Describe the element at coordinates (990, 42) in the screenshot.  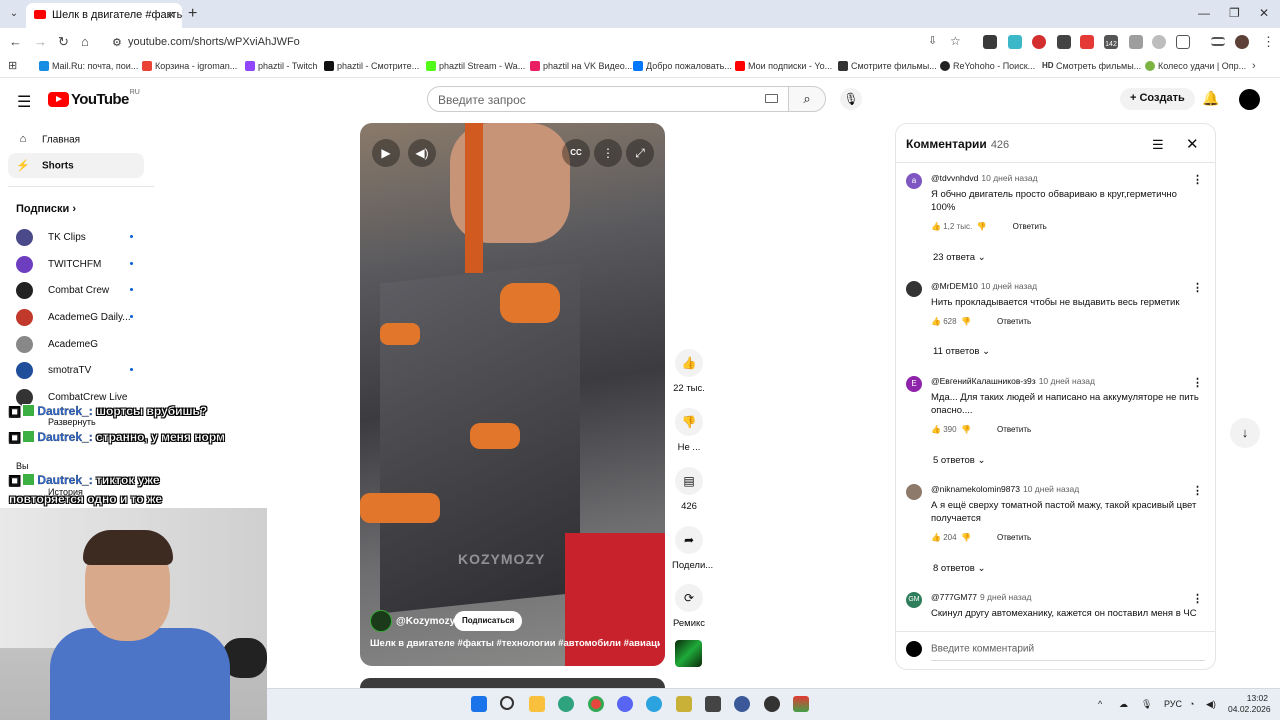
I see `extension-1-icon` at that location.